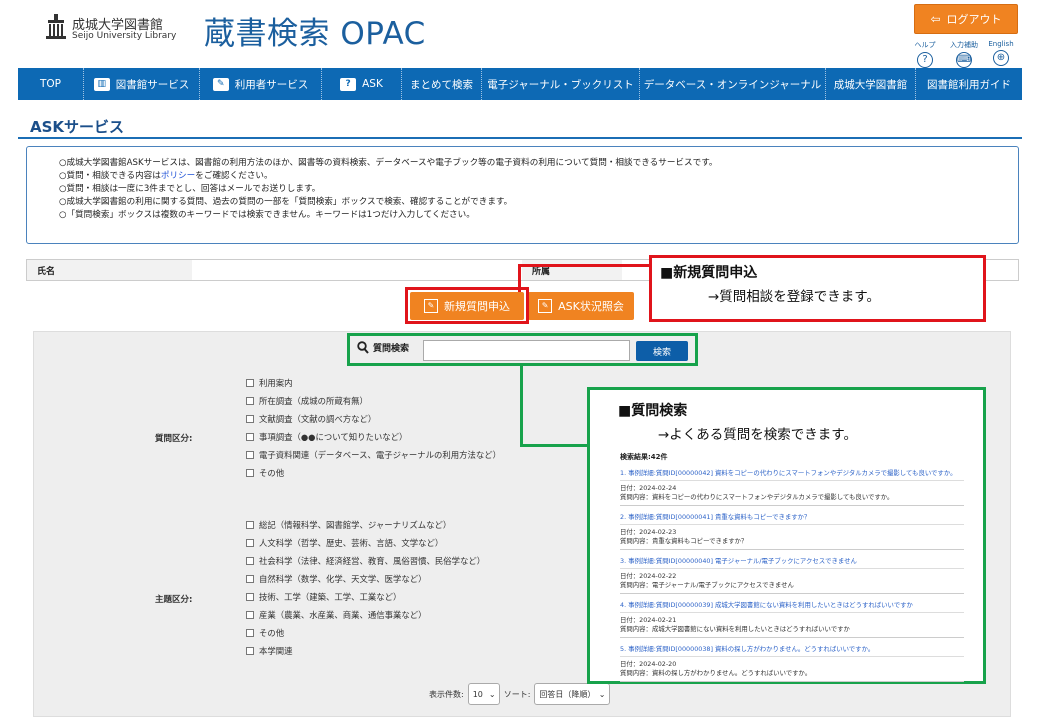  I want to click on ask-status-button: ✎ ASK状況照会, so click(581, 306).